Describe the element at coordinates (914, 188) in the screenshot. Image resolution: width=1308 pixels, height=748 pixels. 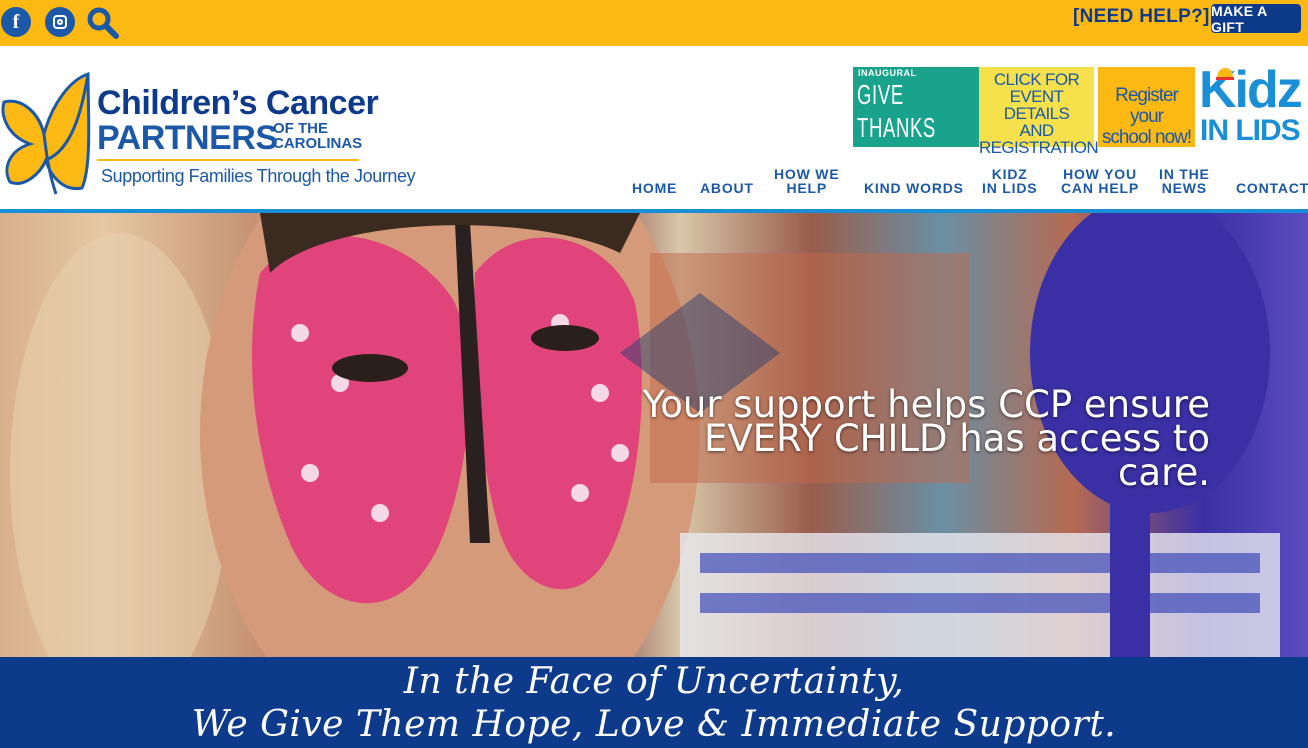
I see `nav-kind-words: KIND WORDS` at that location.